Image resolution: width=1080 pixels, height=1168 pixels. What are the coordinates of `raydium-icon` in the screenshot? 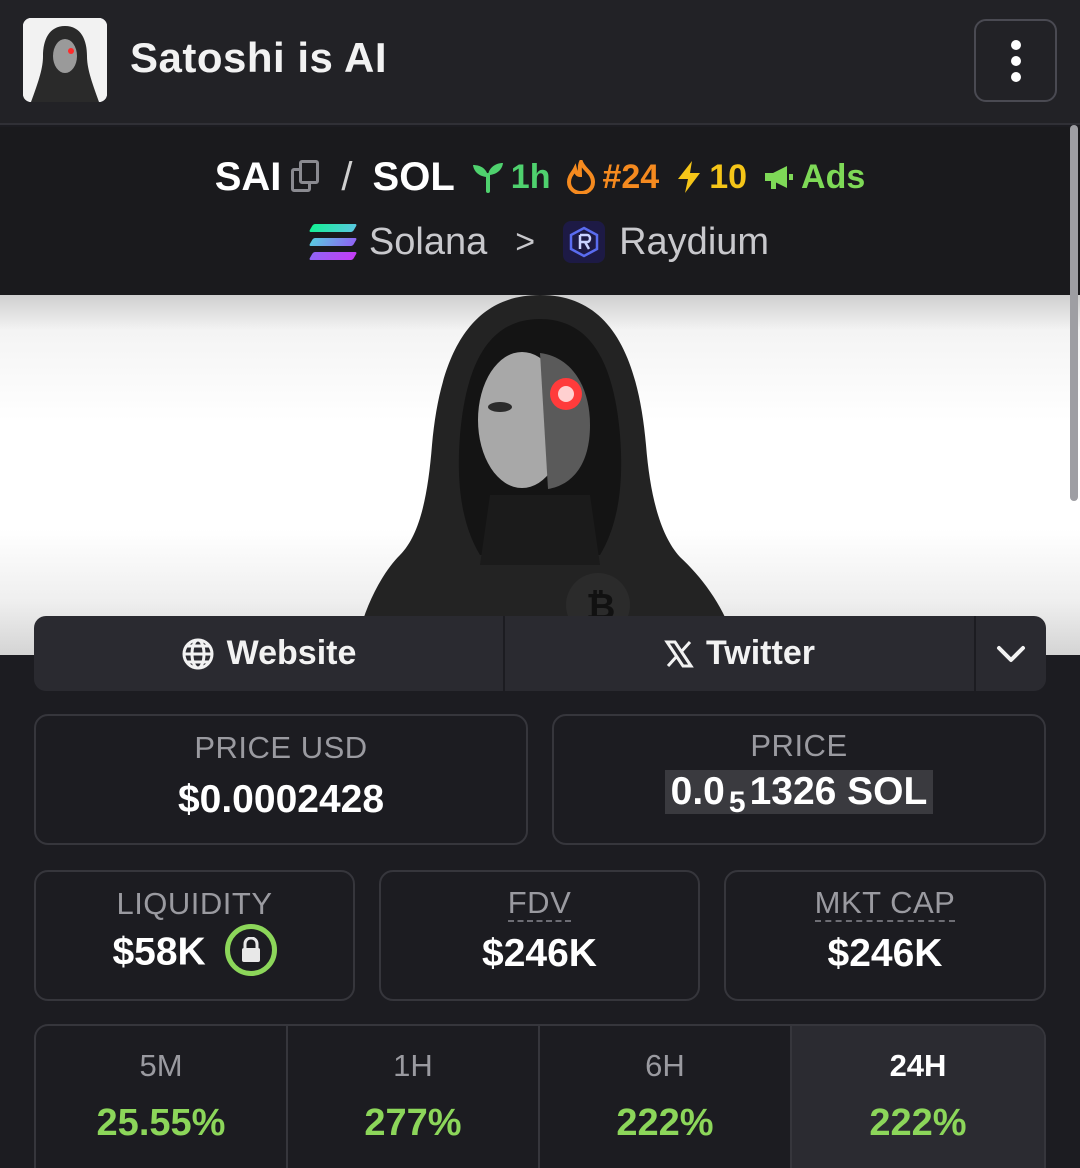 It's located at (584, 242).